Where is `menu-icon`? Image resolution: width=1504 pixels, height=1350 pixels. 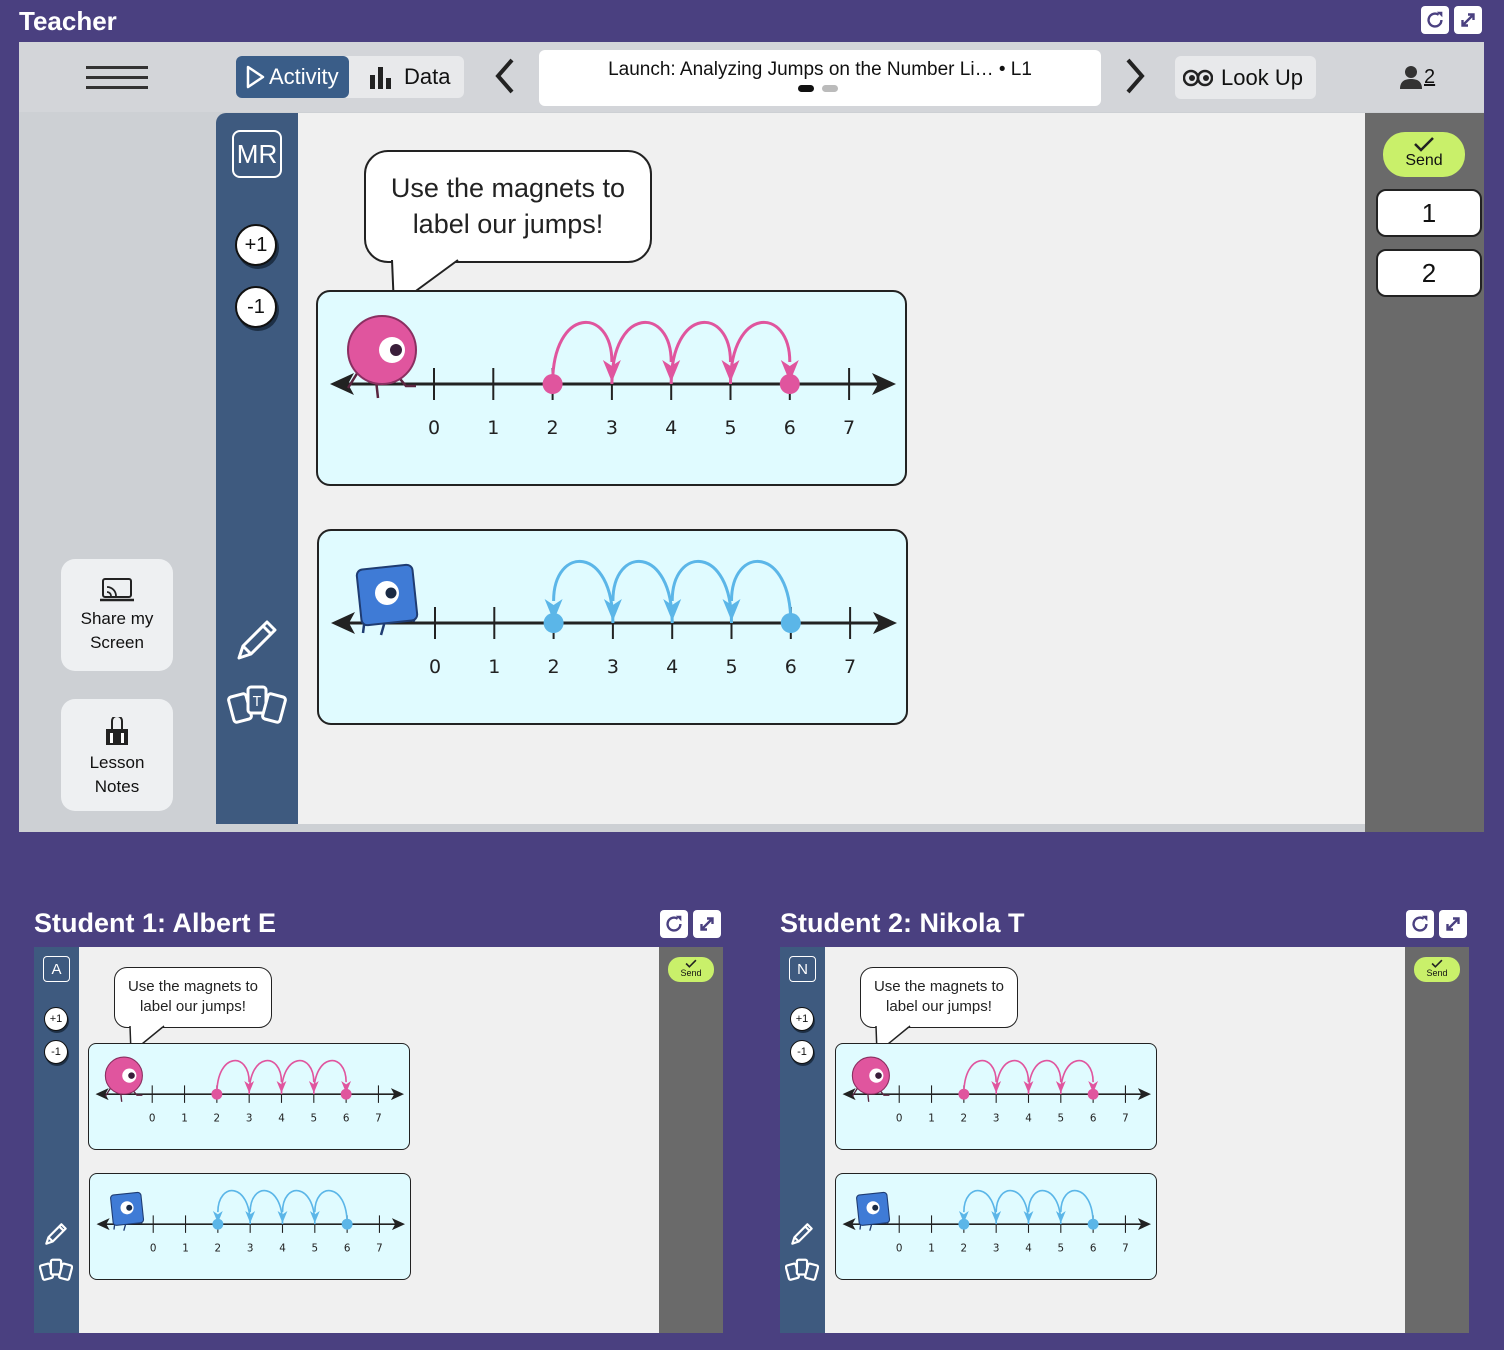
menu-icon is located at coordinates (117, 79).